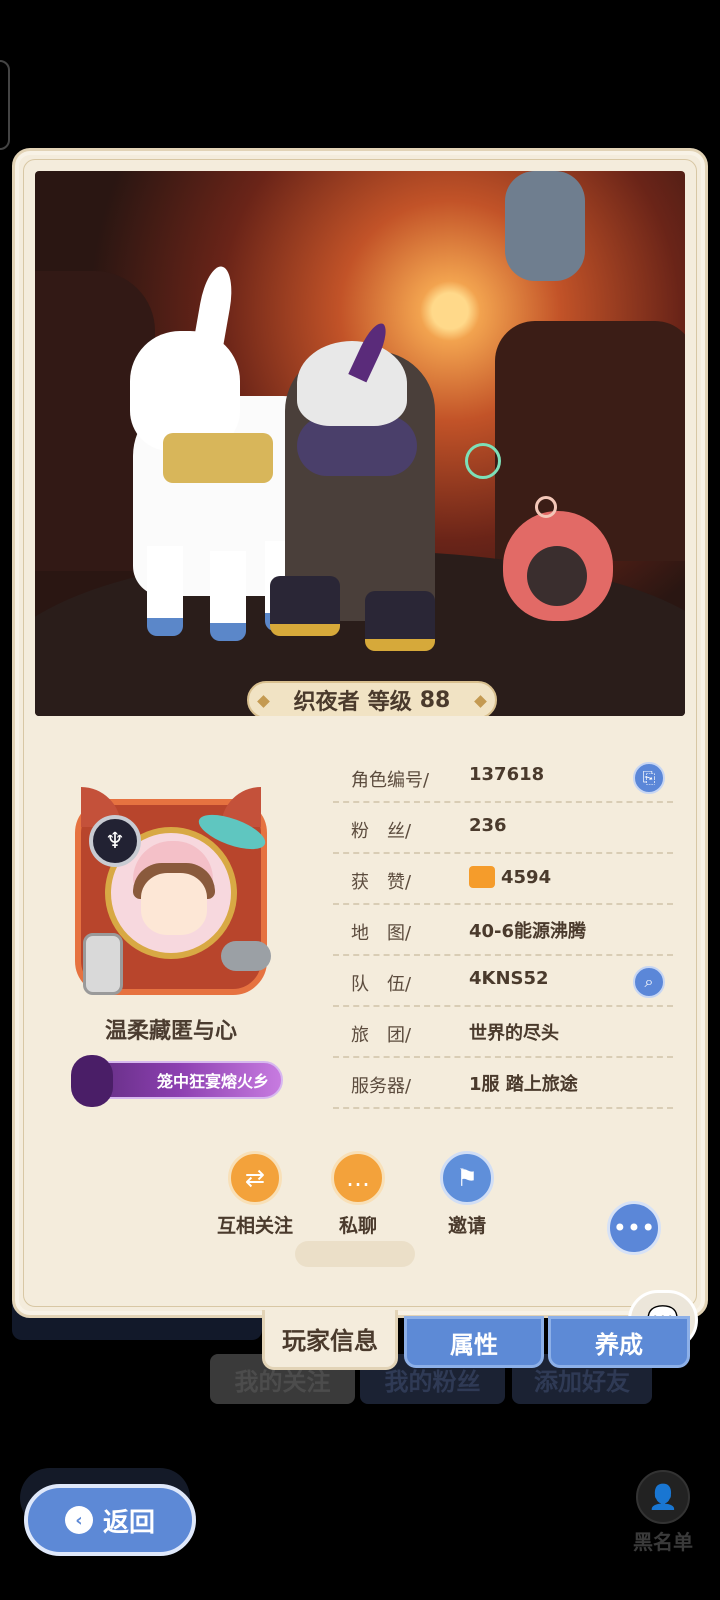 The height and width of the screenshot is (1600, 720). I want to click on more-options-icon: •••, so click(634, 1228).